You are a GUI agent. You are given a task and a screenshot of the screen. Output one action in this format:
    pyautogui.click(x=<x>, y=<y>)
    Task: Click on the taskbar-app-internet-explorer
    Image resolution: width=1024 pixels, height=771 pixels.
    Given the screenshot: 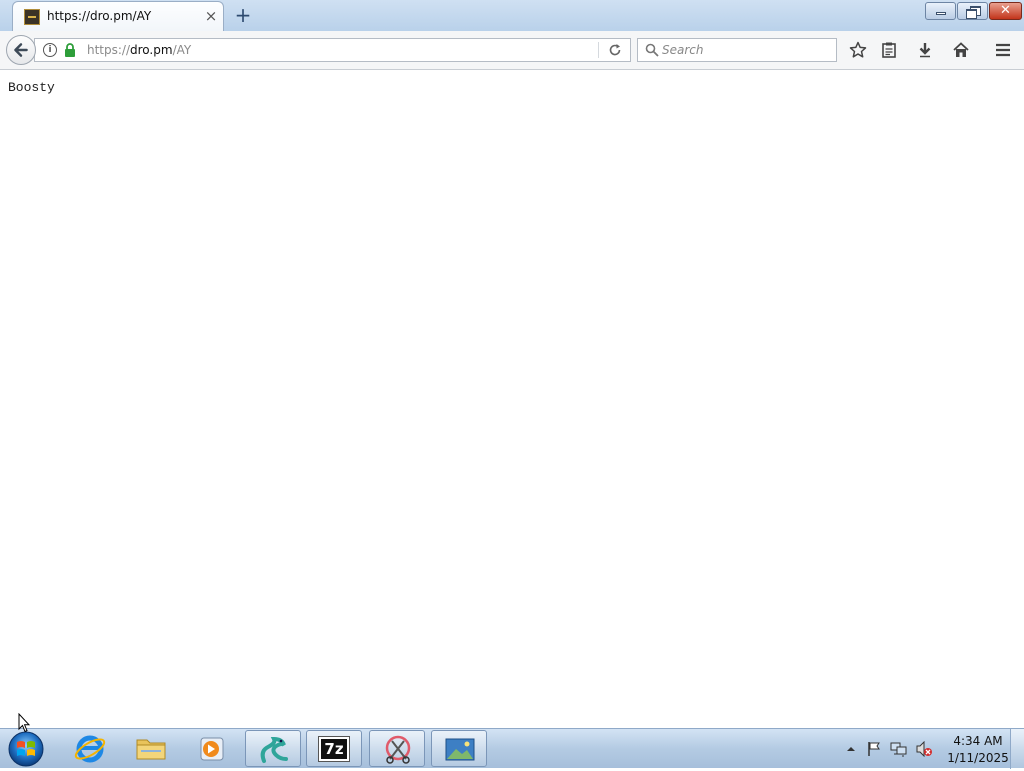 What is the action you would take?
    pyautogui.click(x=90, y=748)
    